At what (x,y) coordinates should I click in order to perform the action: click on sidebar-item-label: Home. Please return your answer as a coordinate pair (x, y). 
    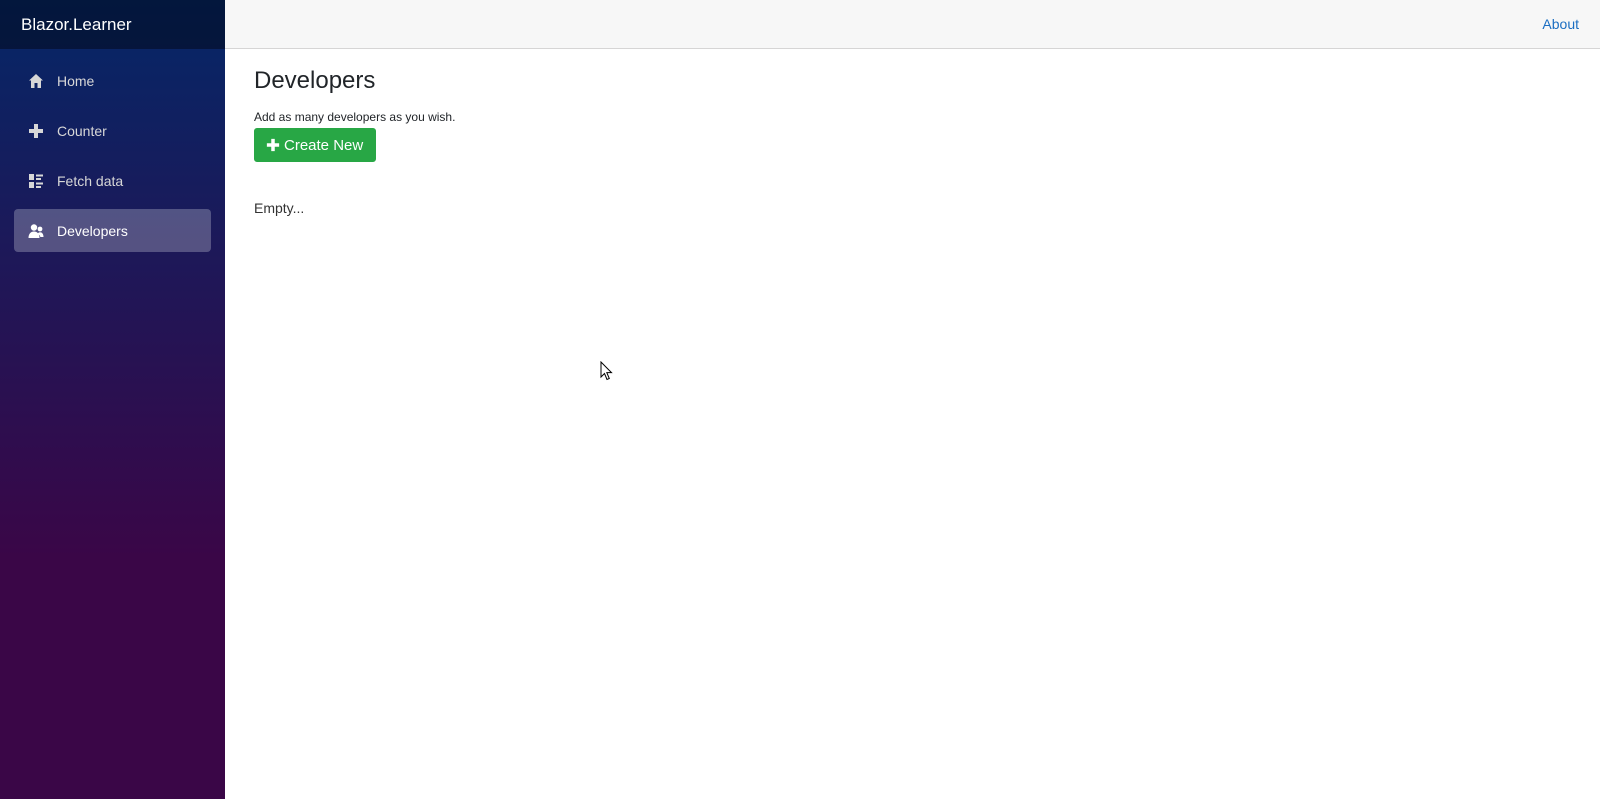
    Looking at the image, I should click on (76, 80).